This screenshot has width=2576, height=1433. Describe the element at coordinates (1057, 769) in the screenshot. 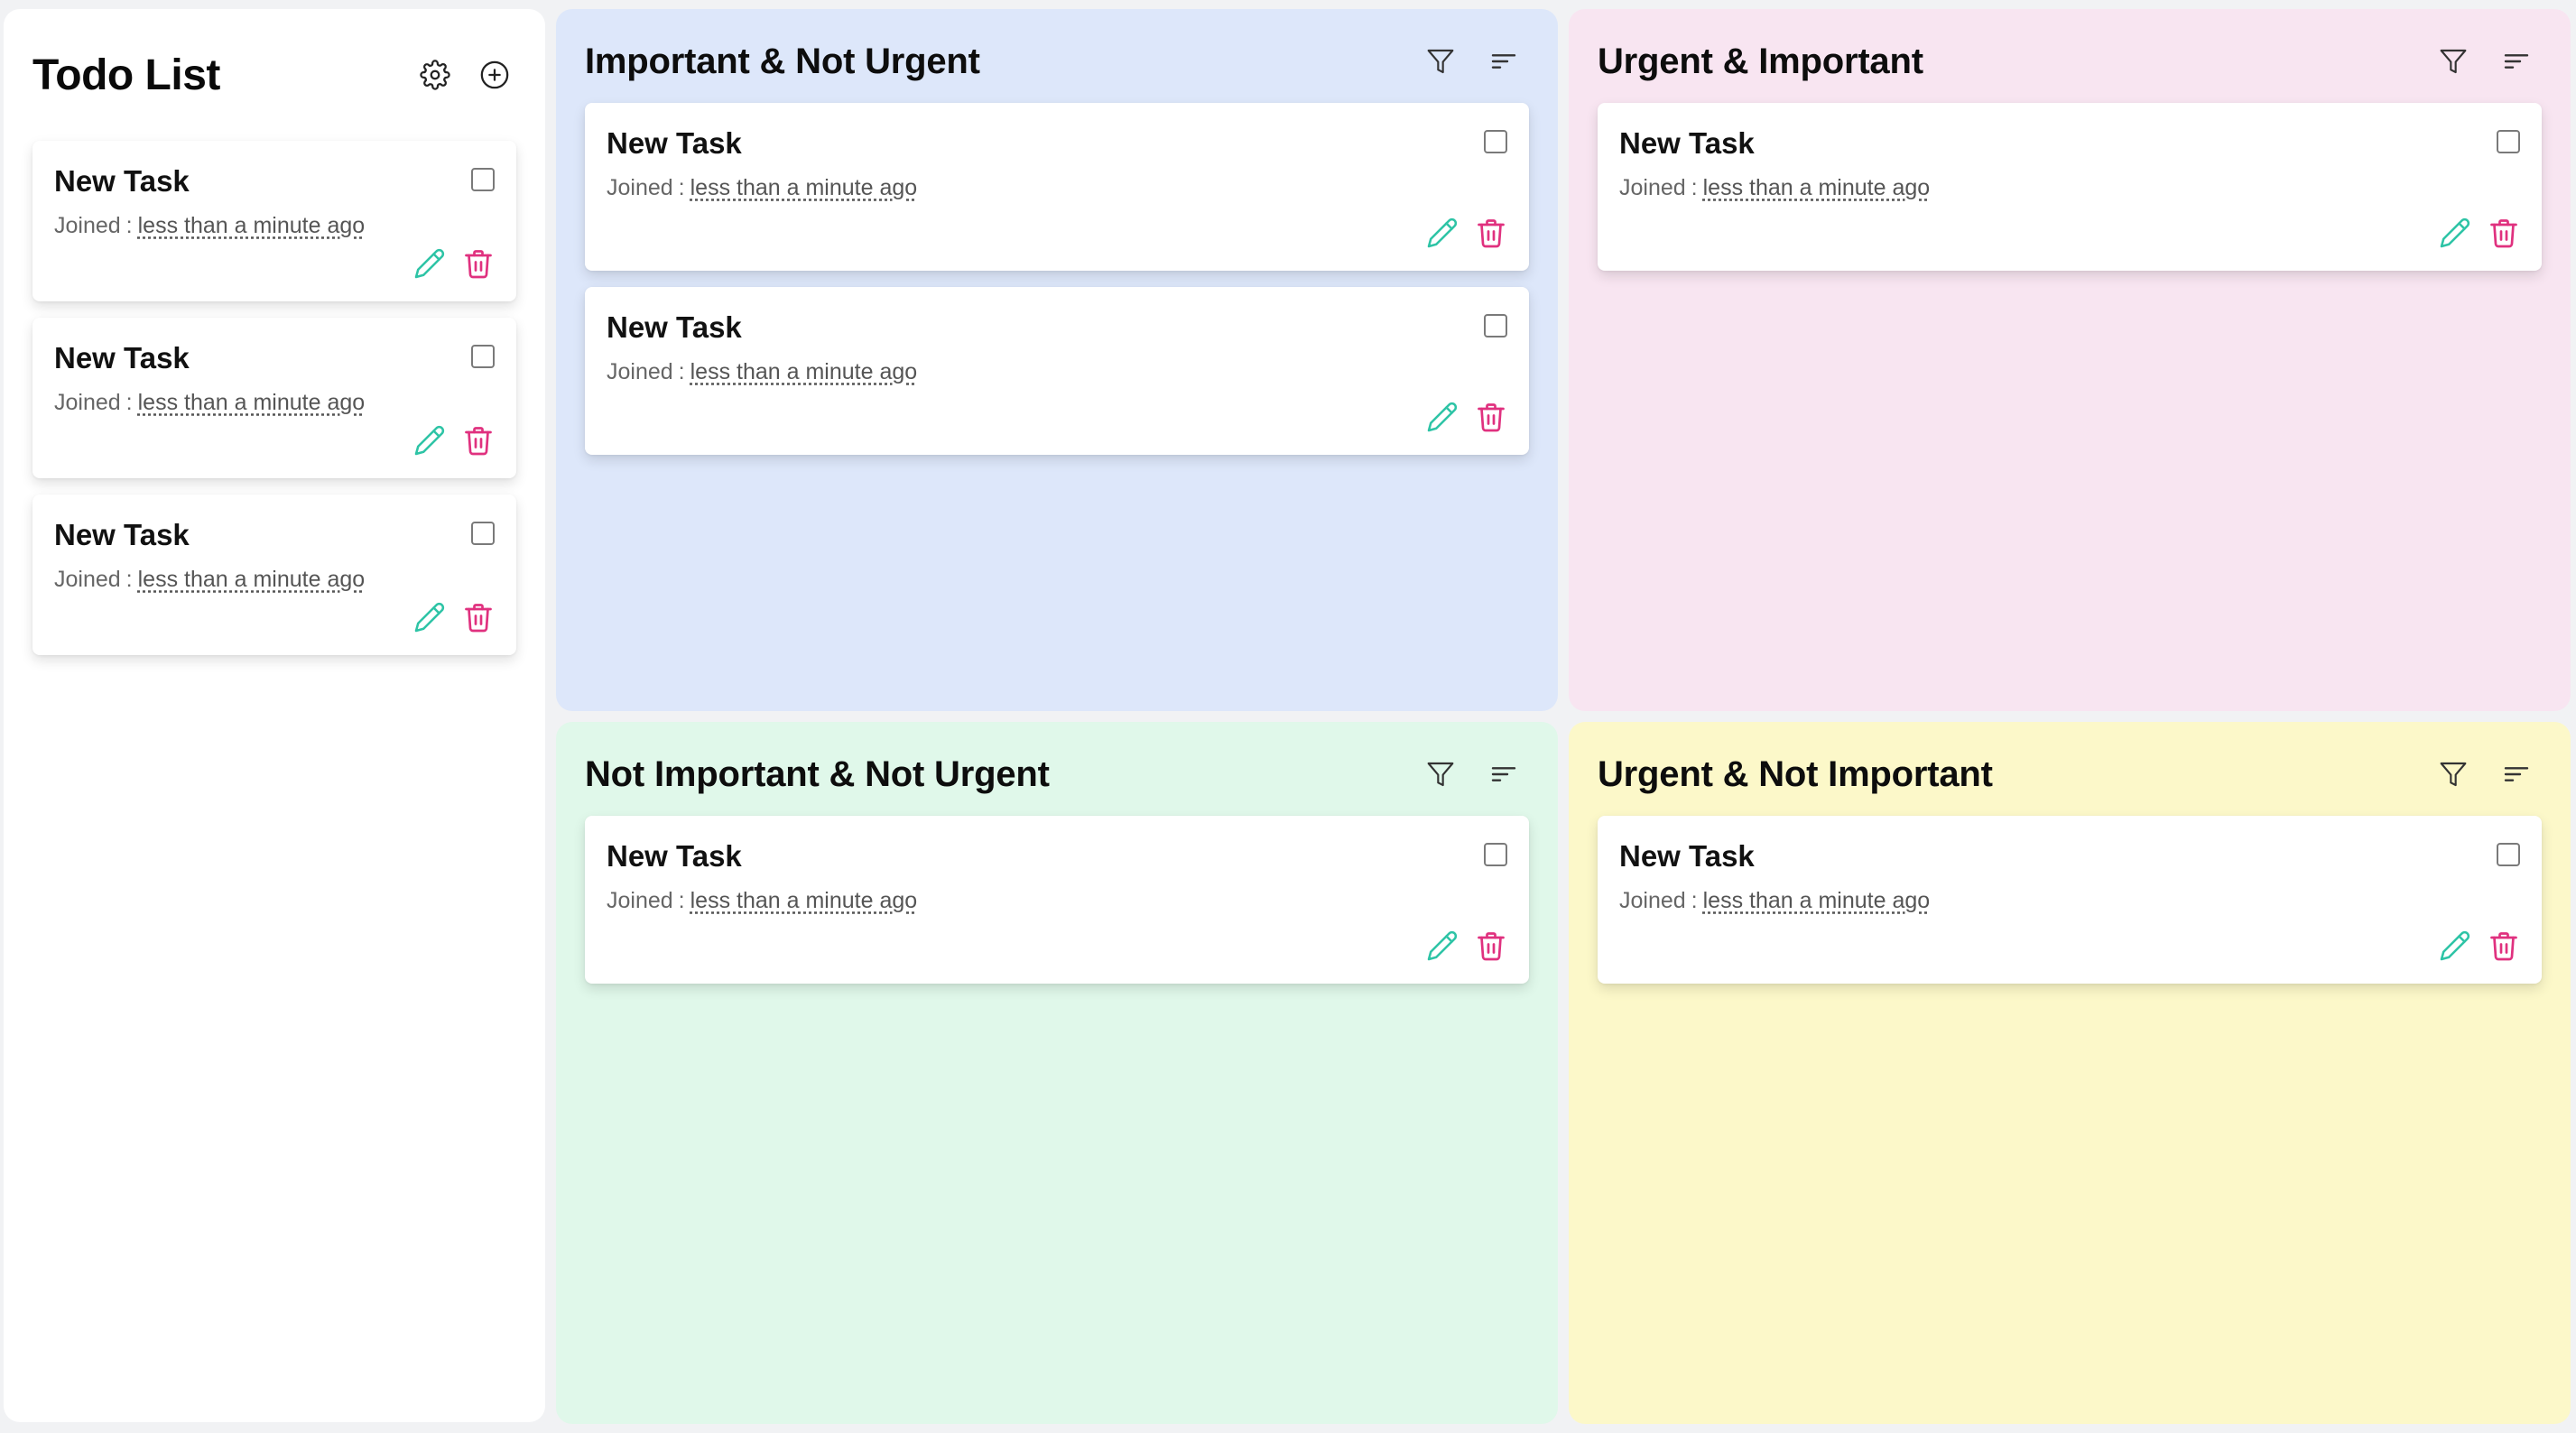

I see `quadrant-header: Not Important & Not Urgent` at that location.